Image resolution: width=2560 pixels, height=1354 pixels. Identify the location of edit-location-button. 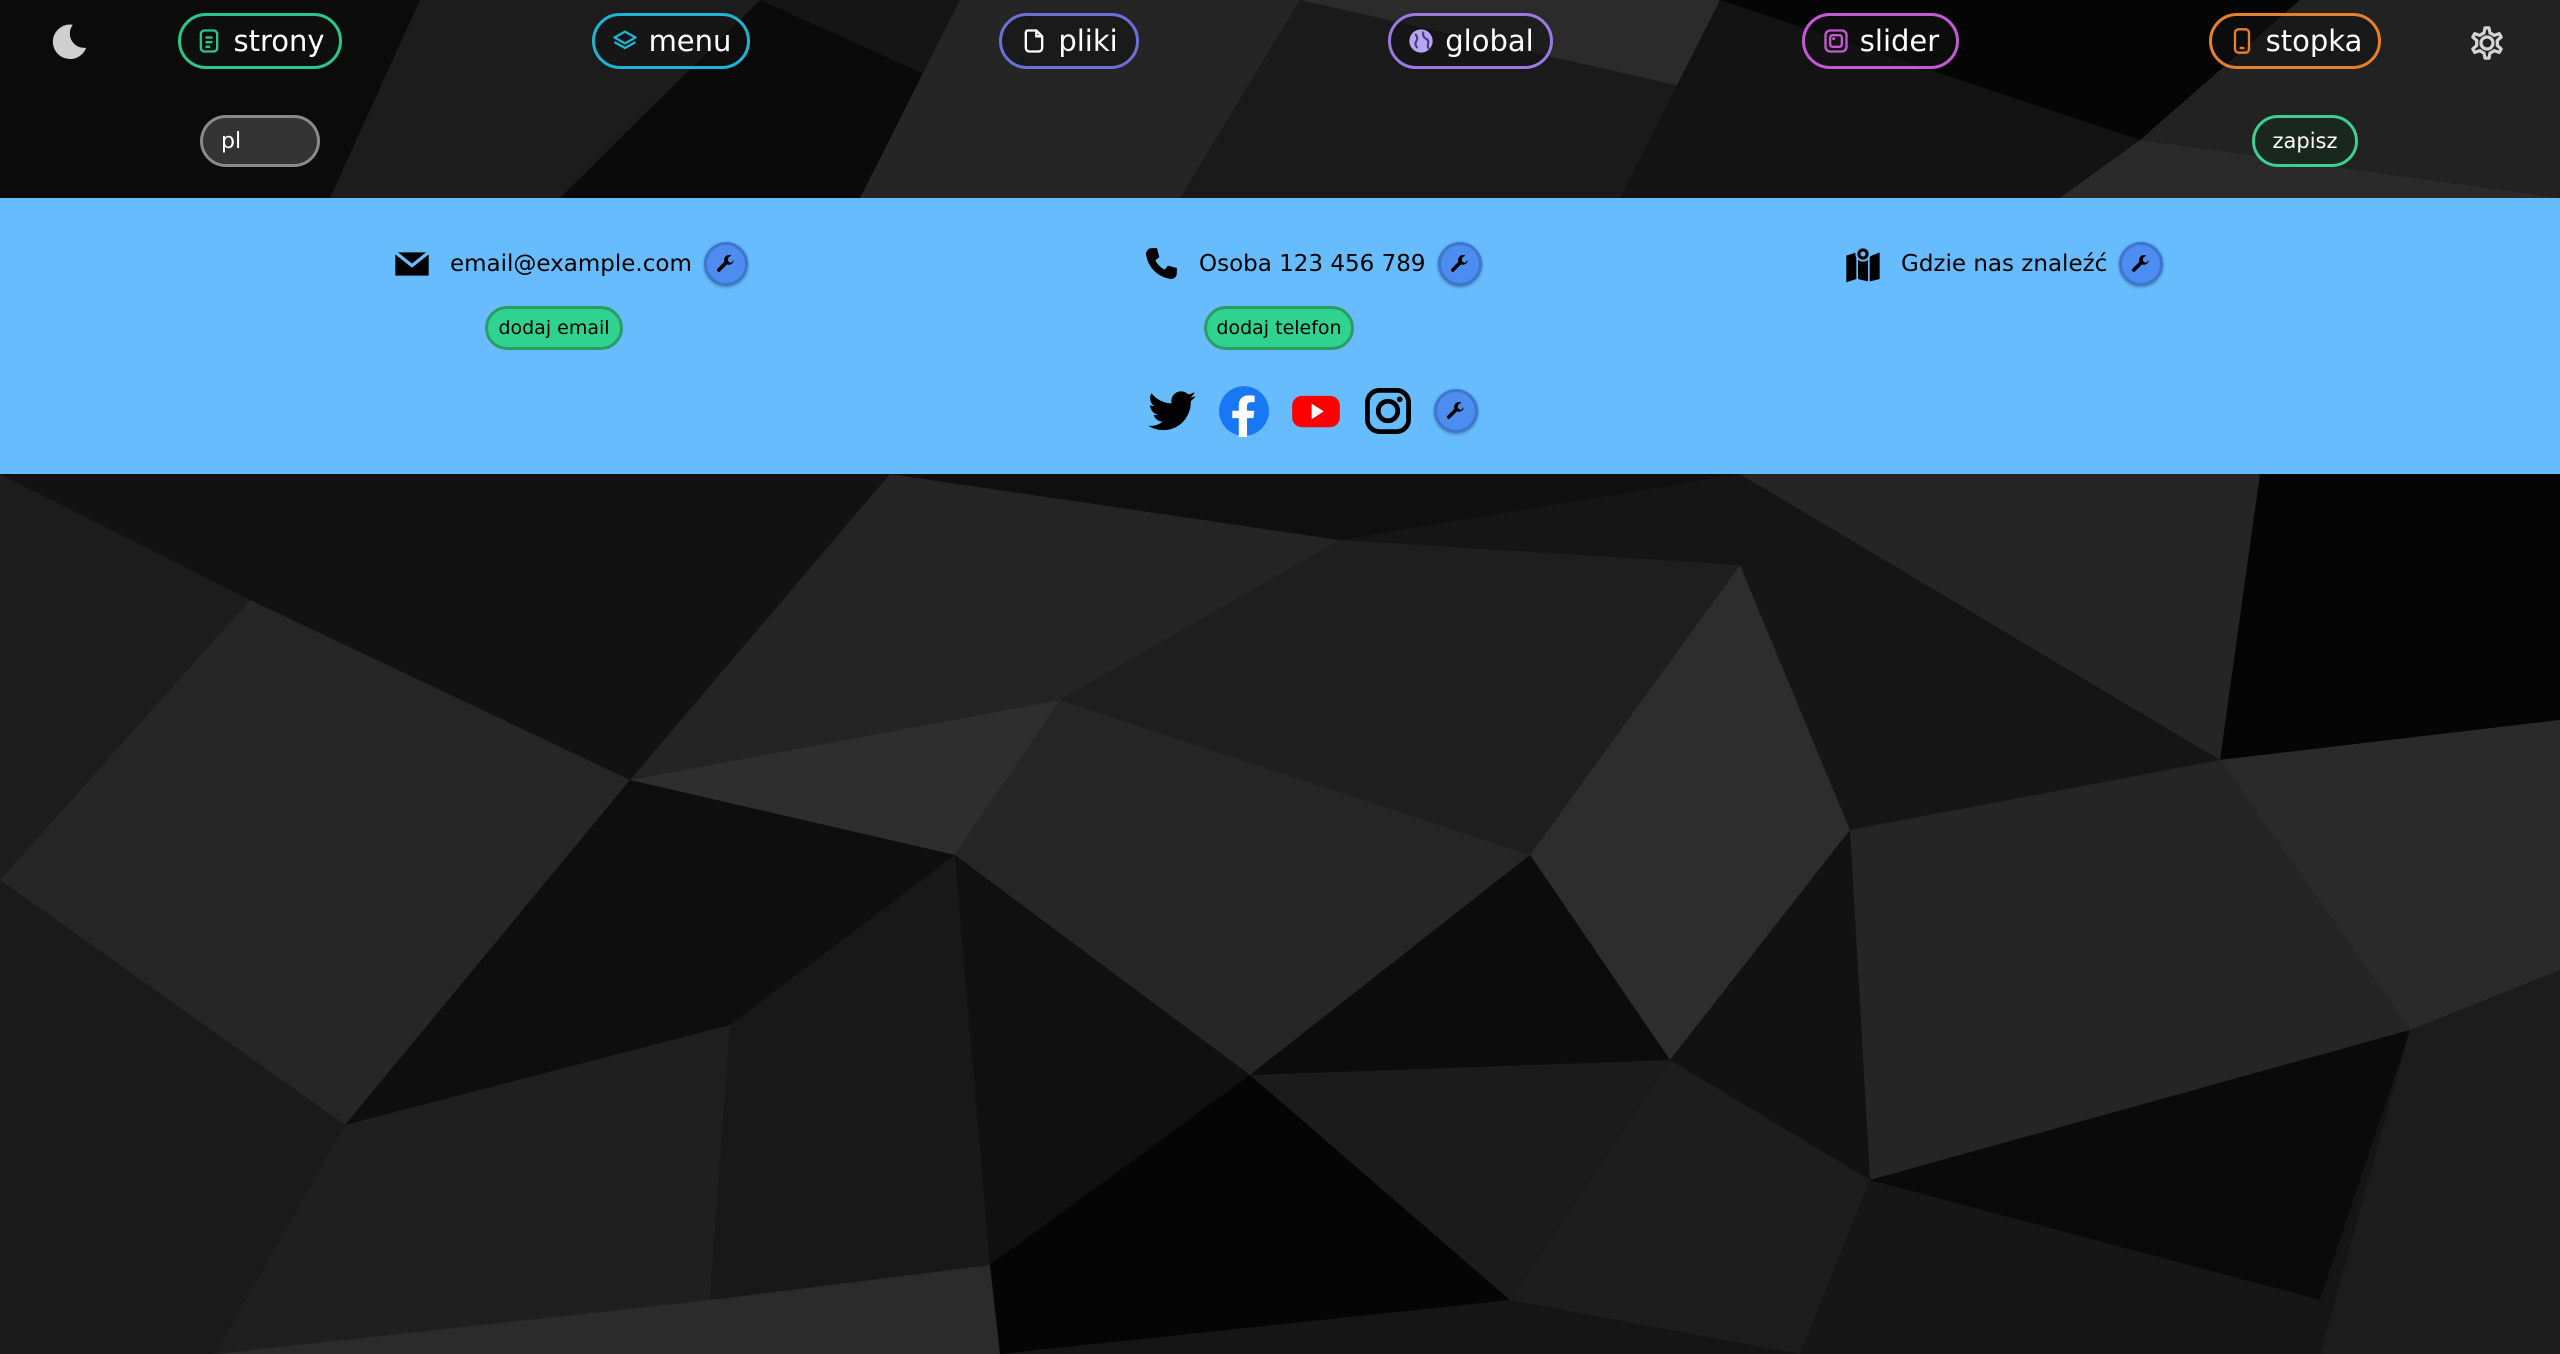
(2141, 264).